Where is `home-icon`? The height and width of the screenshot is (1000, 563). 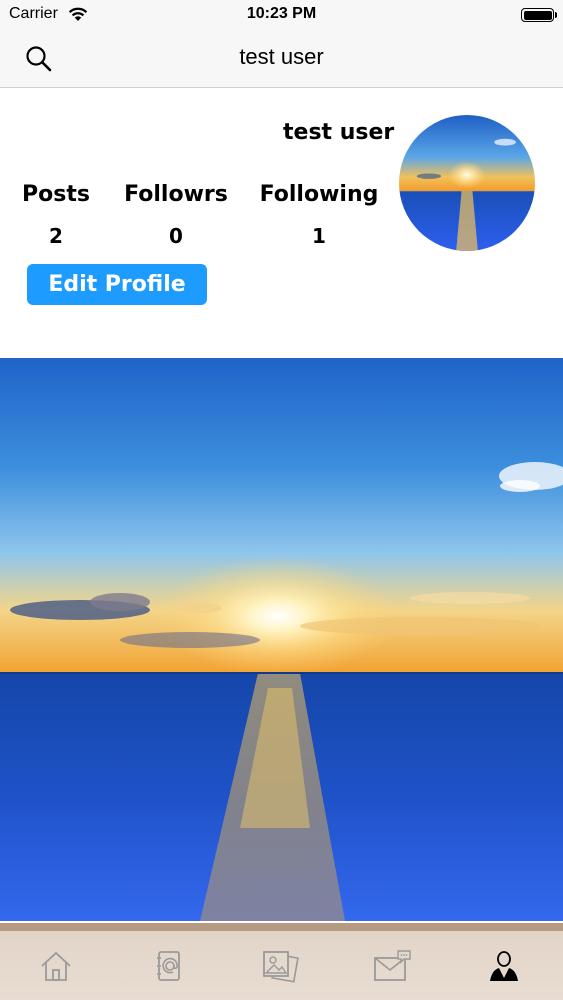 home-icon is located at coordinates (56, 966).